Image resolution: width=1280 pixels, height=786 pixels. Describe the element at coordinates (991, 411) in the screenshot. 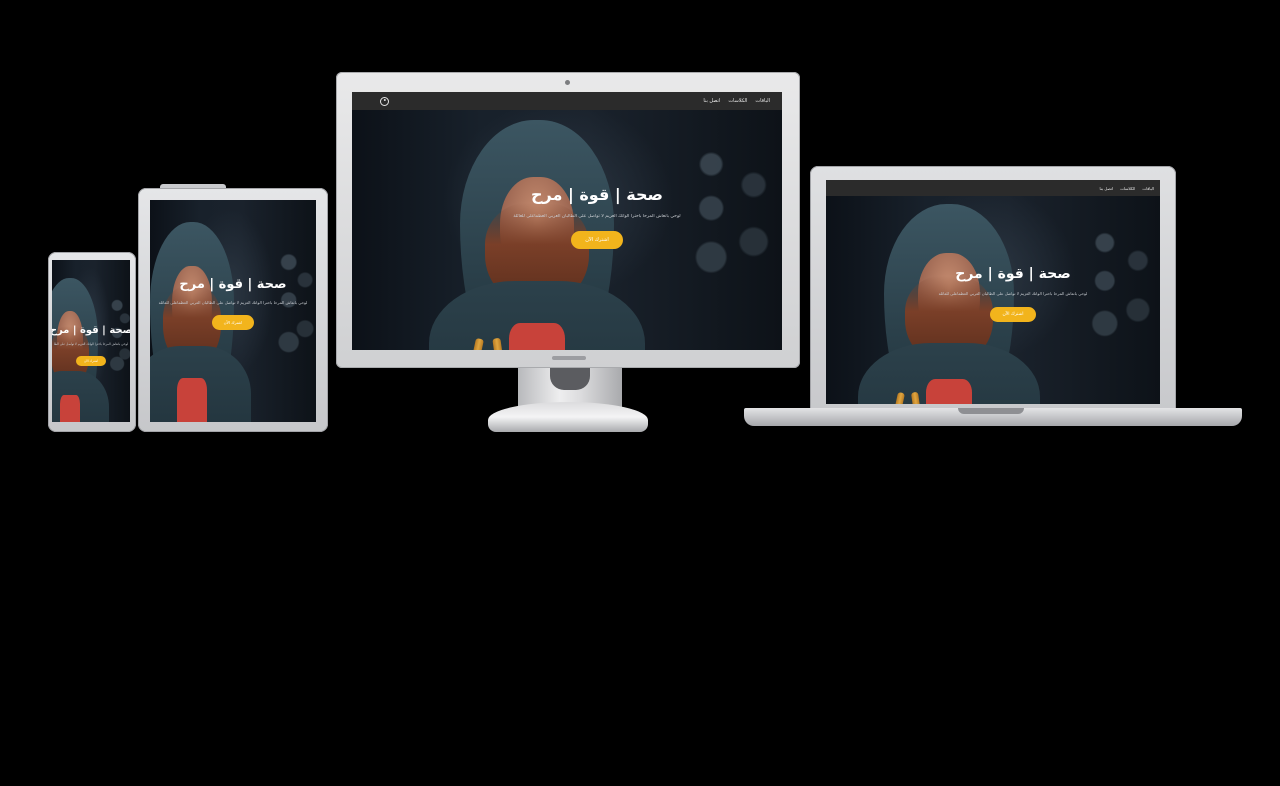

I see `laptop-notch` at that location.